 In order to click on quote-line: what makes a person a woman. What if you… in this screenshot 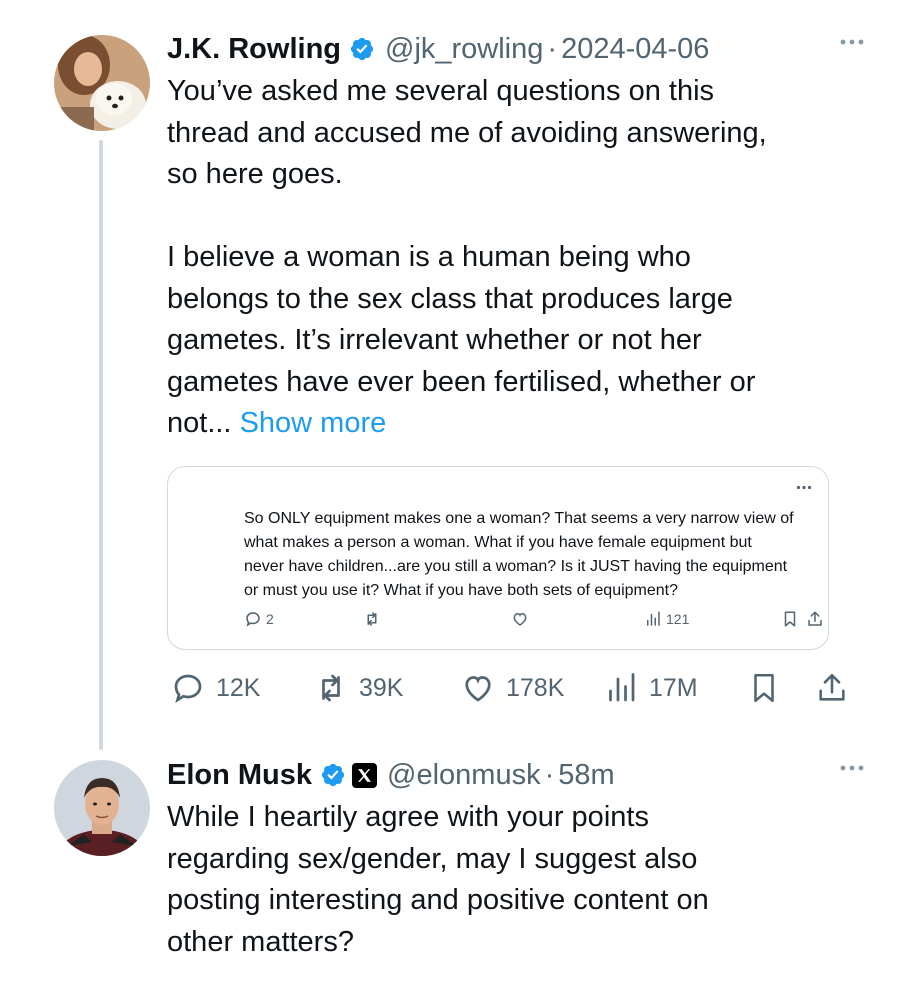, I will do `click(498, 542)`.